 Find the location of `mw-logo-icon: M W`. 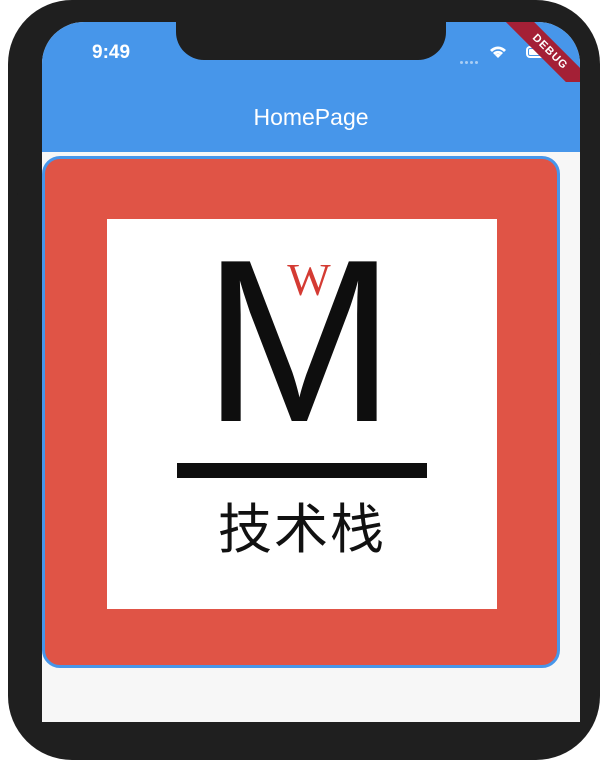

mw-logo-icon: M W is located at coordinates (299, 348).